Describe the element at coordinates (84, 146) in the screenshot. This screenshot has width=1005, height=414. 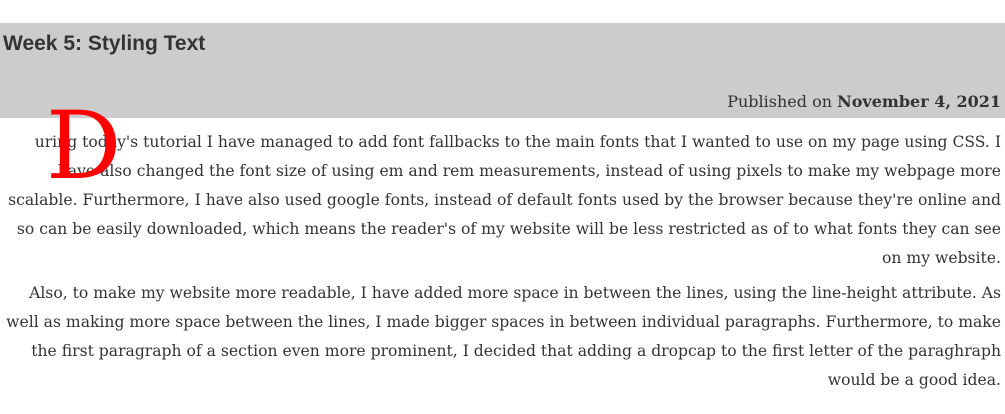
I see `dropcap-letter: D` at that location.